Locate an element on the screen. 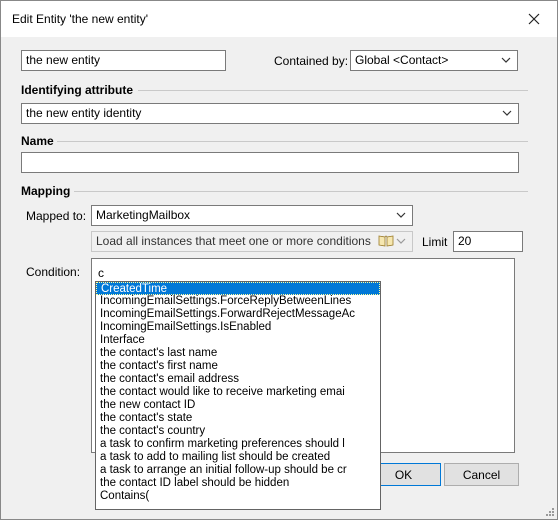 This screenshot has width=558, height=520. title-bar: Edit Entity 'the new entity' is located at coordinates (279, 19).